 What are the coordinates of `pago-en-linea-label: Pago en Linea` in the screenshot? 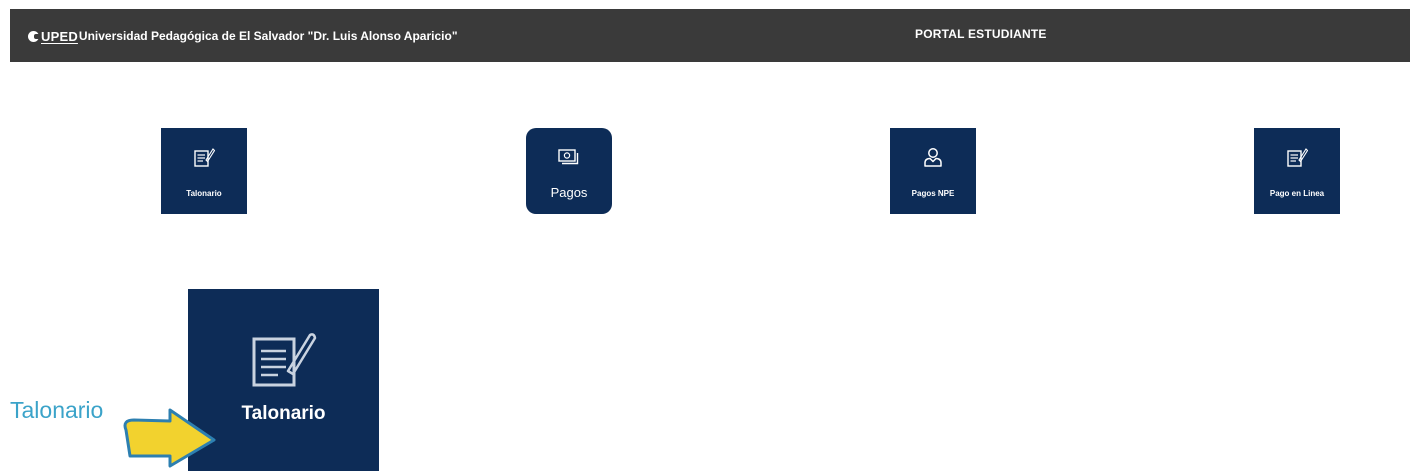 It's located at (1297, 193).